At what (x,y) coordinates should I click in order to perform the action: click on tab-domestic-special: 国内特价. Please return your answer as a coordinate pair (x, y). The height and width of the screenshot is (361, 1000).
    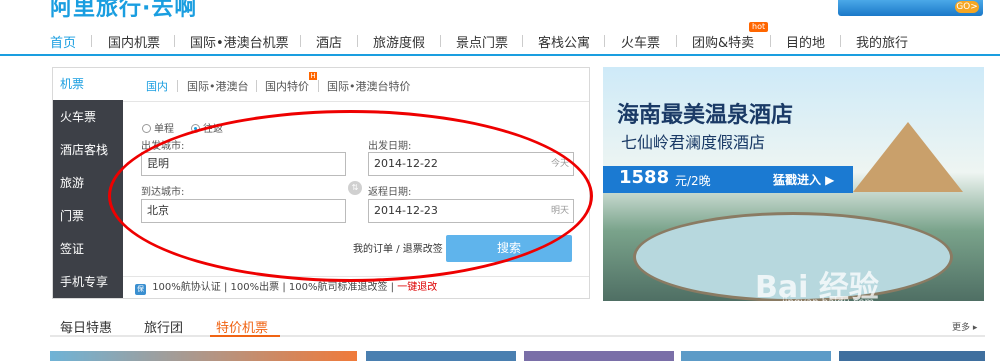
    Looking at the image, I should click on (287, 86).